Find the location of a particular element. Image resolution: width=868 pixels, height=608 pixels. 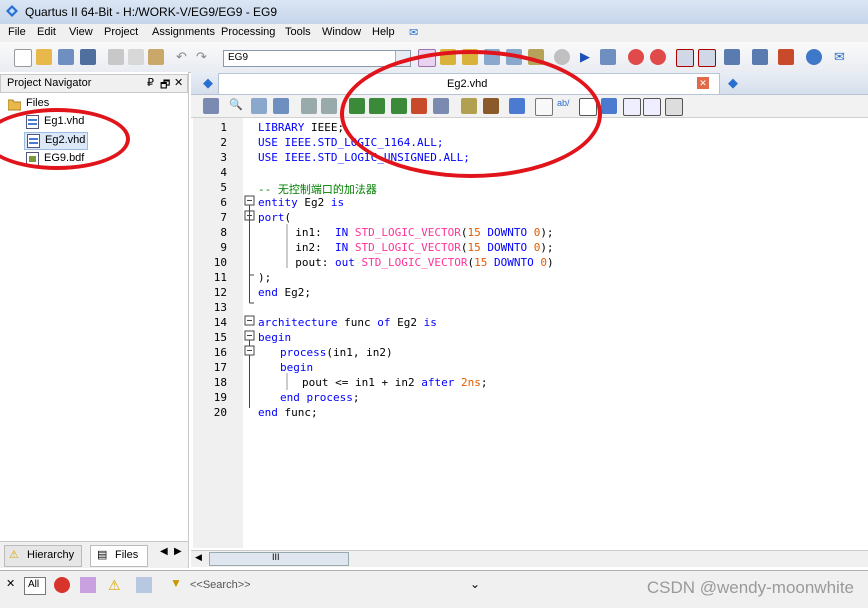

previous-bookmark-icon is located at coordinates (399, 106).